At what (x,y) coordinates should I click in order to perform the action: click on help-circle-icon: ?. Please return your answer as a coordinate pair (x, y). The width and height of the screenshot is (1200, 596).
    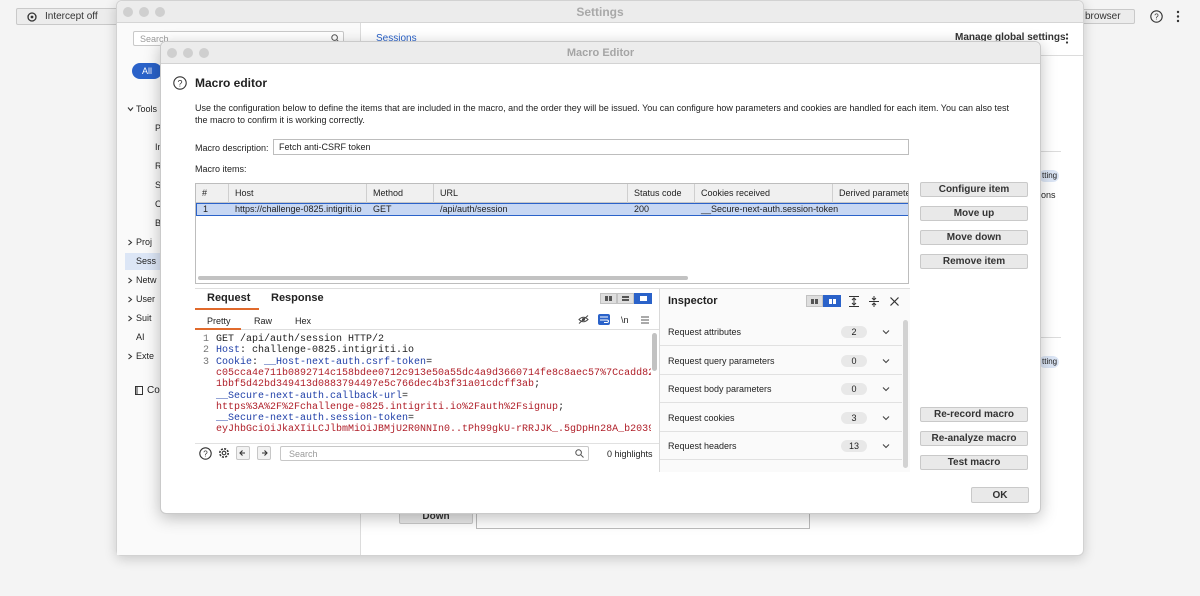
    Looking at the image, I should click on (1156, 16).